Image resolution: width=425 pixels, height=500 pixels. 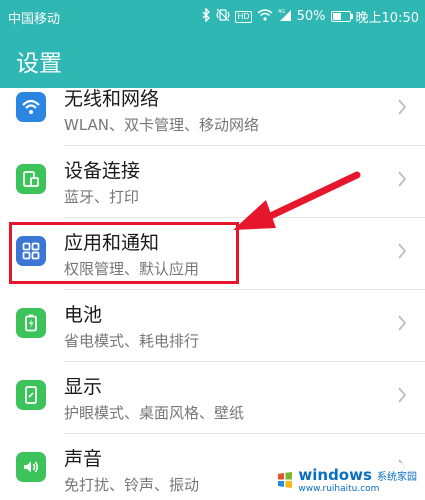 I want to click on watermark-sub-text: 系统家园, so click(x=397, y=477).